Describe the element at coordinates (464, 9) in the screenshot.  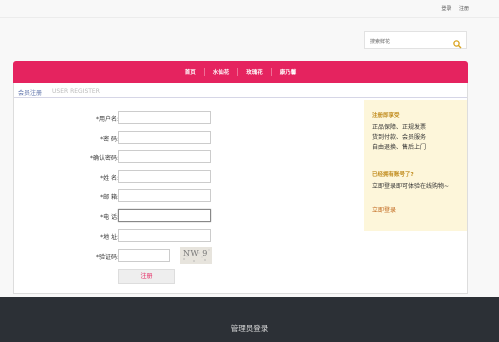
I see `register-link: 注册` at that location.